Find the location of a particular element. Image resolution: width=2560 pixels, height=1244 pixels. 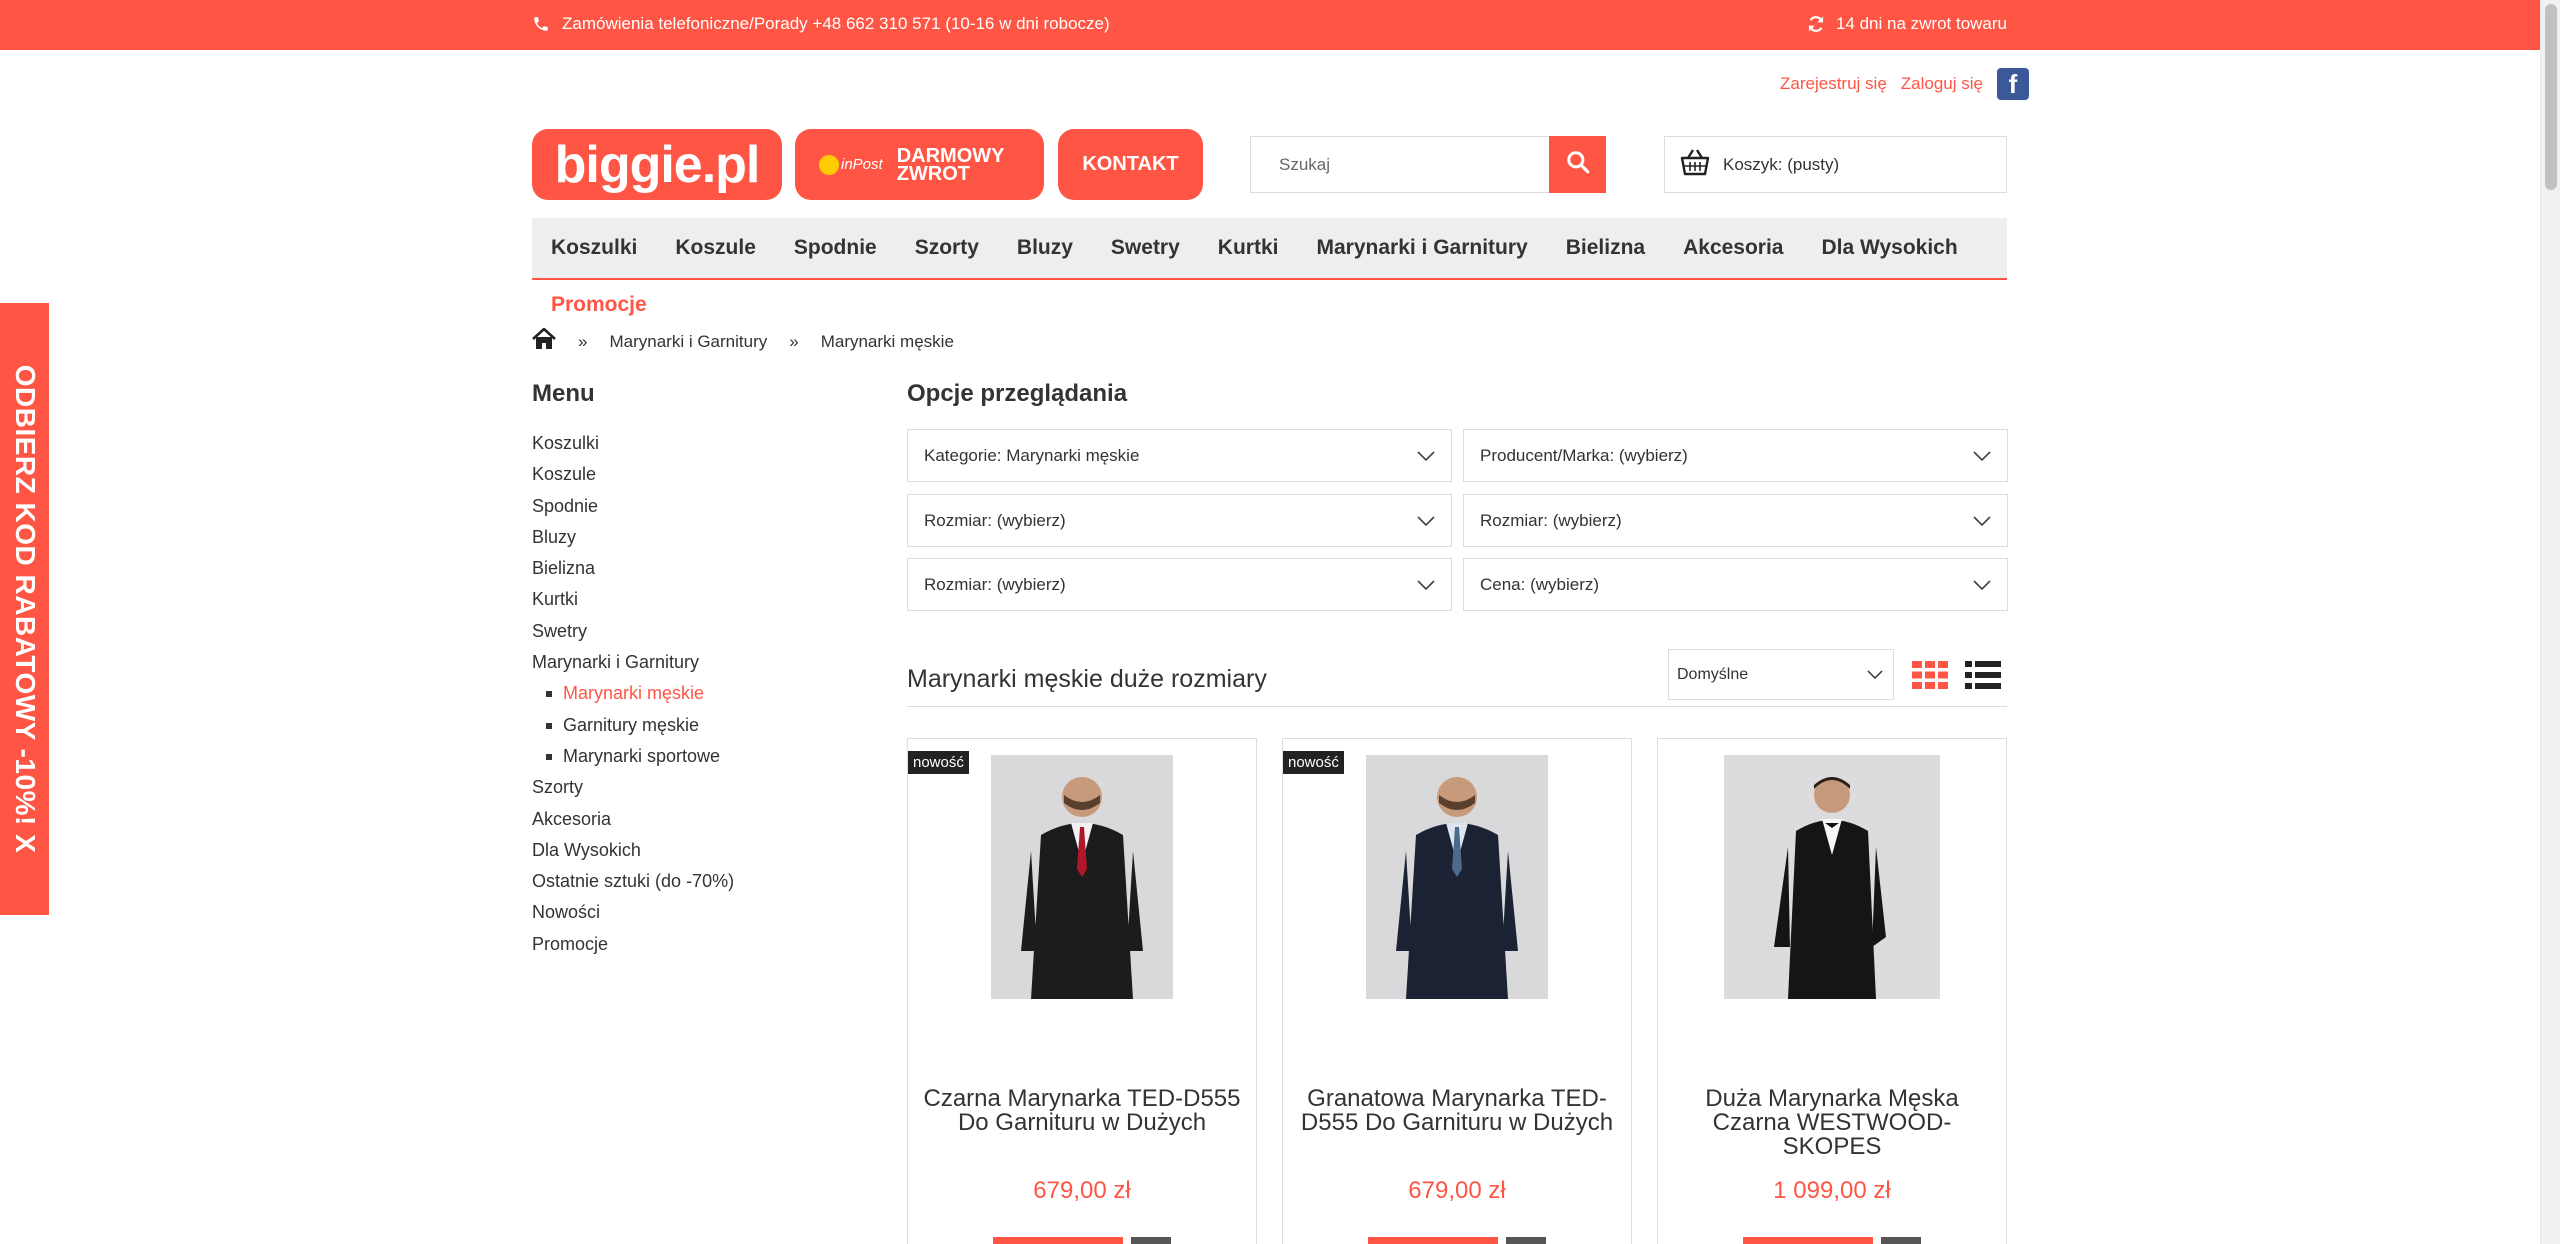

nav-item-bielizna: Bielizna is located at coordinates (1605, 248).